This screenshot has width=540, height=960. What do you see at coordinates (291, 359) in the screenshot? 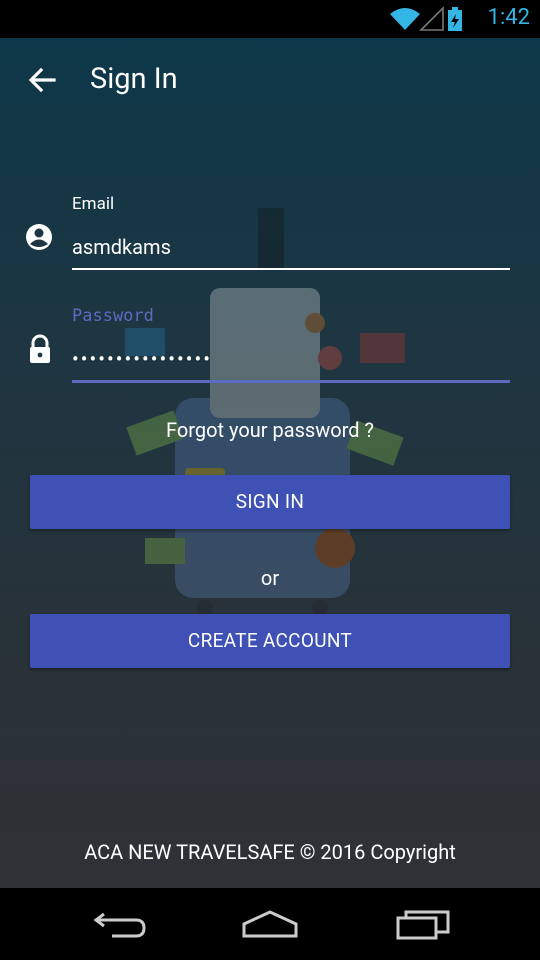
I see `password-field` at bounding box center [291, 359].